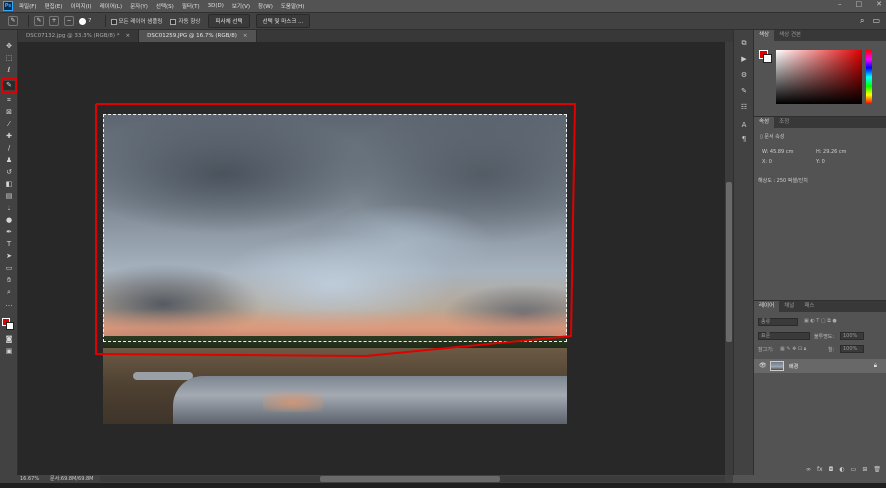 The image size is (886, 488). I want to click on link-layers-icon: ∞, so click(808, 469).